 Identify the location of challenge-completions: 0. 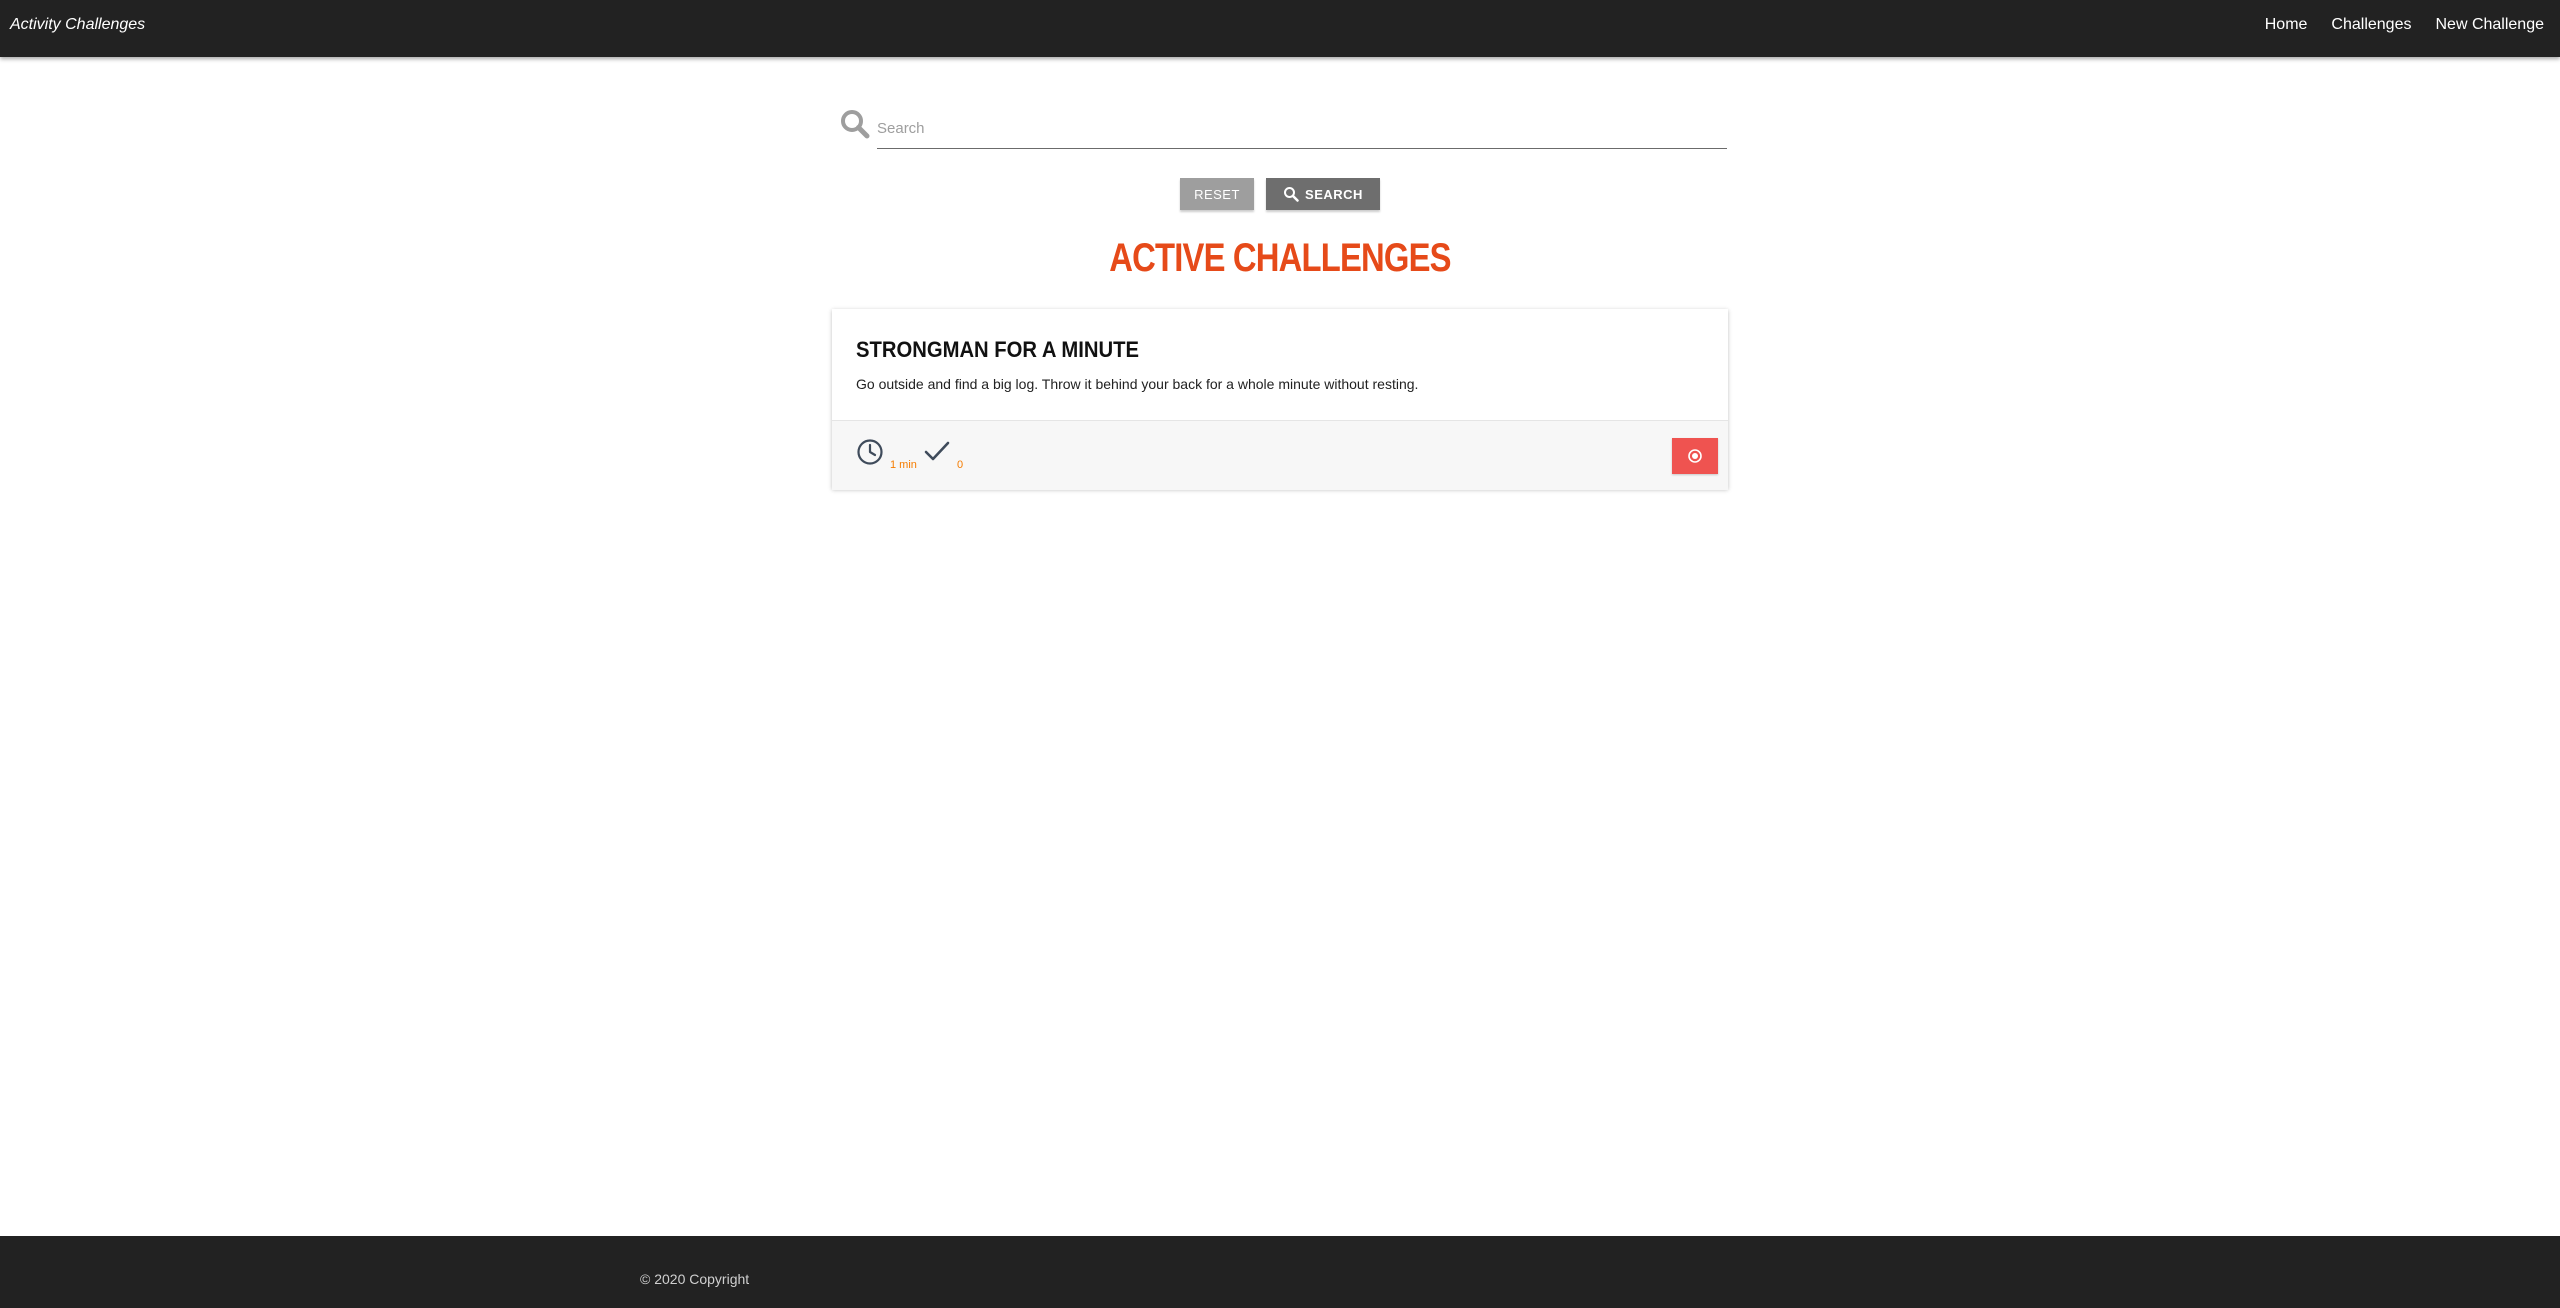
(960, 465).